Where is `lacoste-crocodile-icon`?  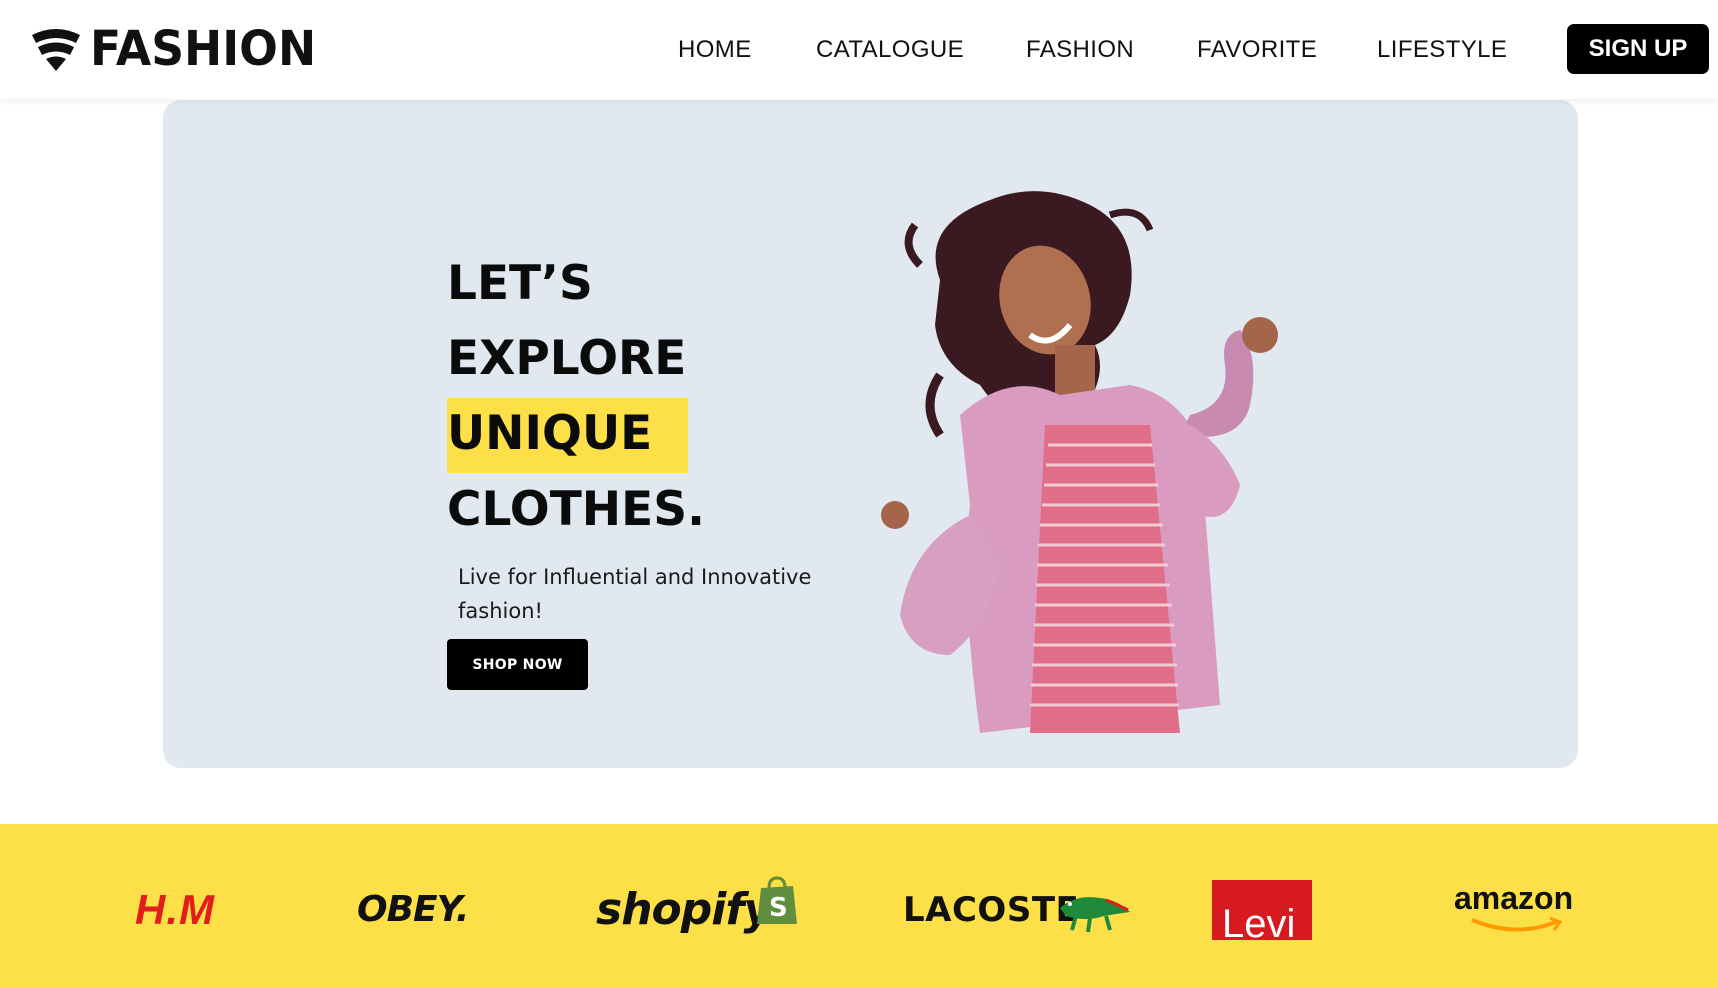
lacoste-crocodile-icon is located at coordinates (1095, 915).